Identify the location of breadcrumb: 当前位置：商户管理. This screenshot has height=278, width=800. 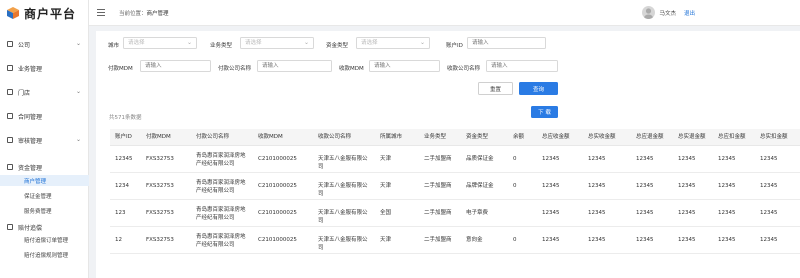
(144, 13).